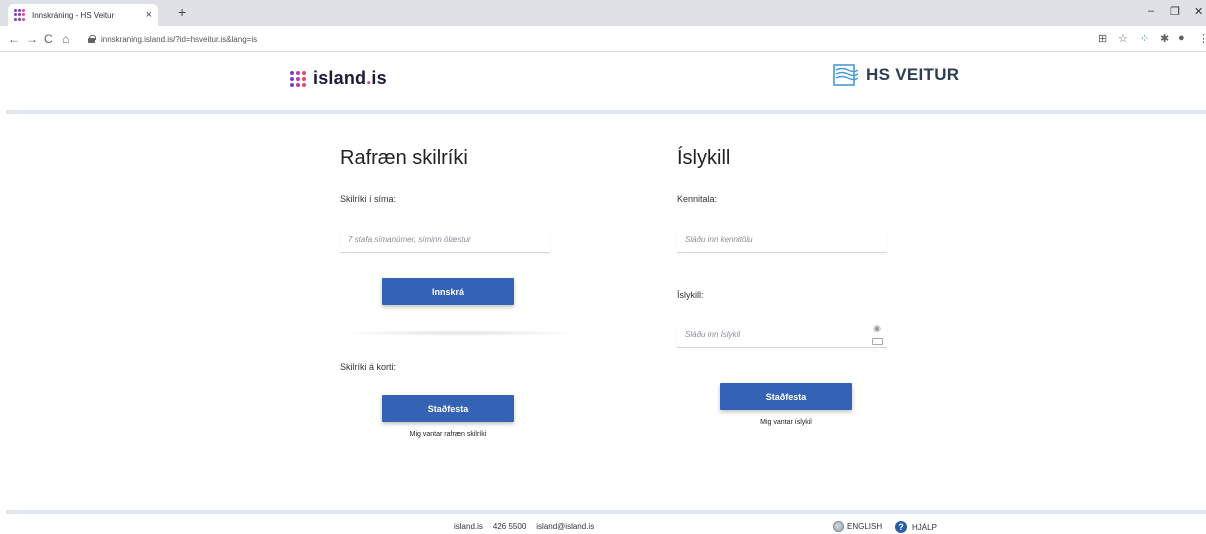  What do you see at coordinates (697, 199) in the screenshot?
I see `kennitala-label: Kennitala:` at bounding box center [697, 199].